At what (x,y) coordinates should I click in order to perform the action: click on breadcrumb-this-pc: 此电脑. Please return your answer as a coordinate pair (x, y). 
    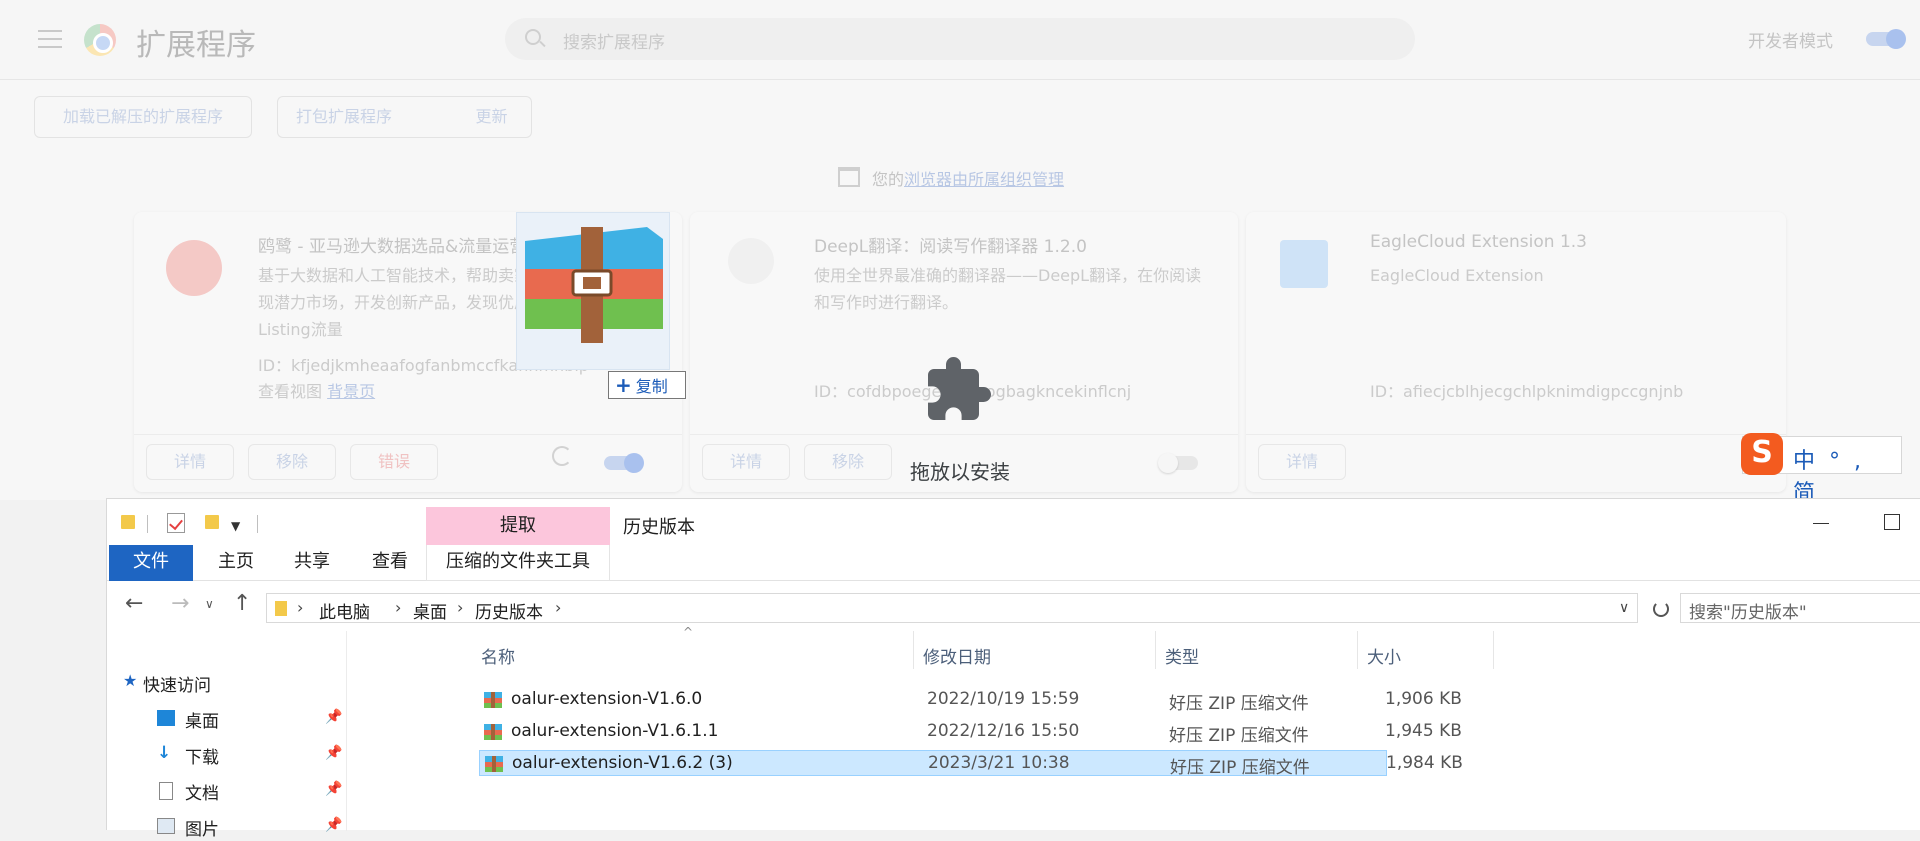
    Looking at the image, I should click on (344, 610).